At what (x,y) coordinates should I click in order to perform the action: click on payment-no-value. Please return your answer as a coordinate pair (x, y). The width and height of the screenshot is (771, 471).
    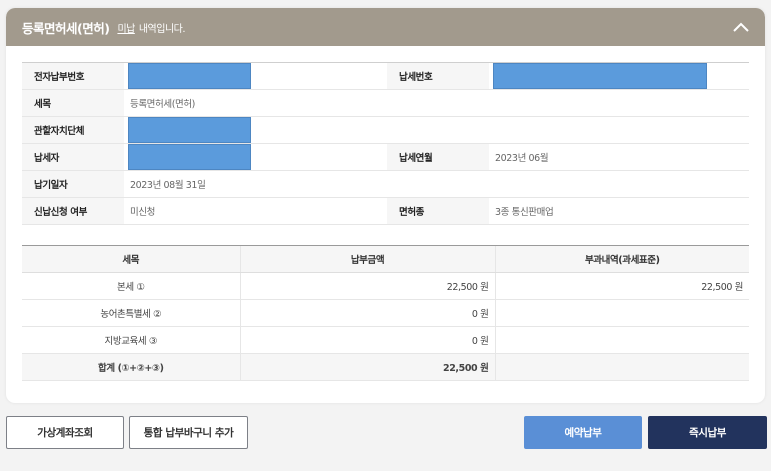
    Looking at the image, I should click on (619, 76).